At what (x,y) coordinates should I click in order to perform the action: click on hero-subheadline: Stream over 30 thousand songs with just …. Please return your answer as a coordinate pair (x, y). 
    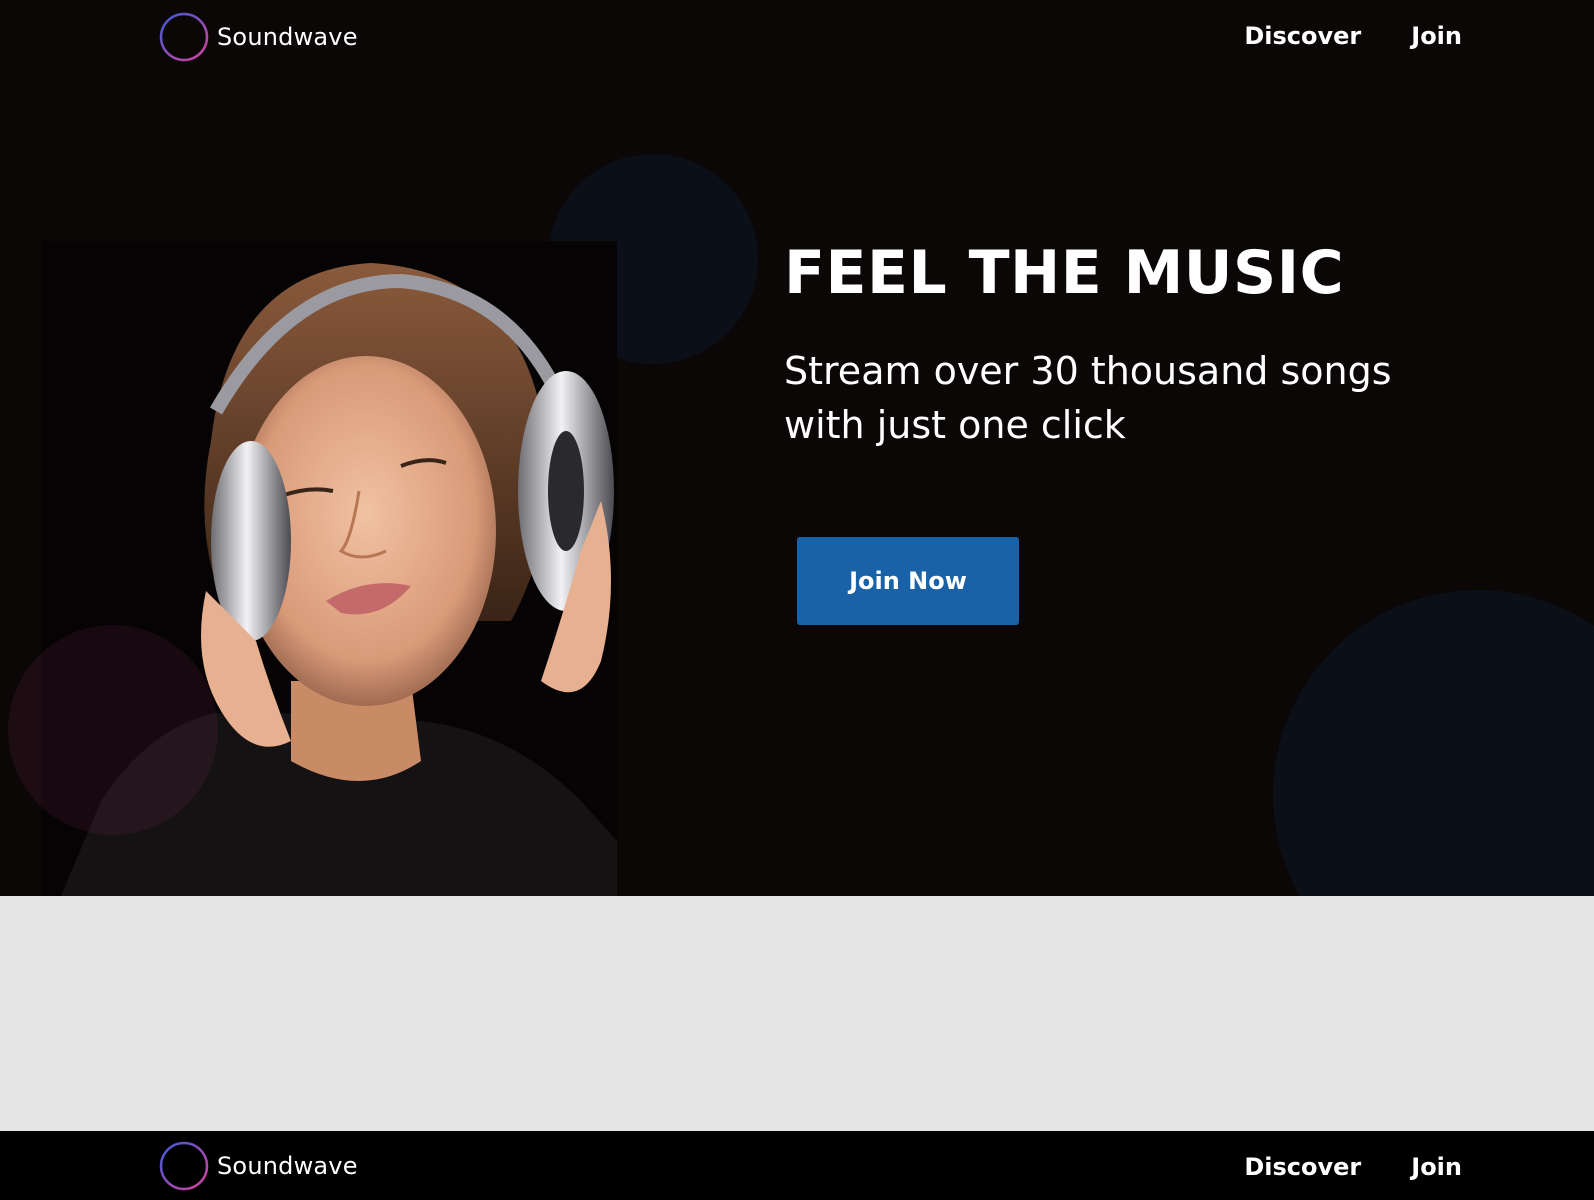
    Looking at the image, I should click on (1088, 398).